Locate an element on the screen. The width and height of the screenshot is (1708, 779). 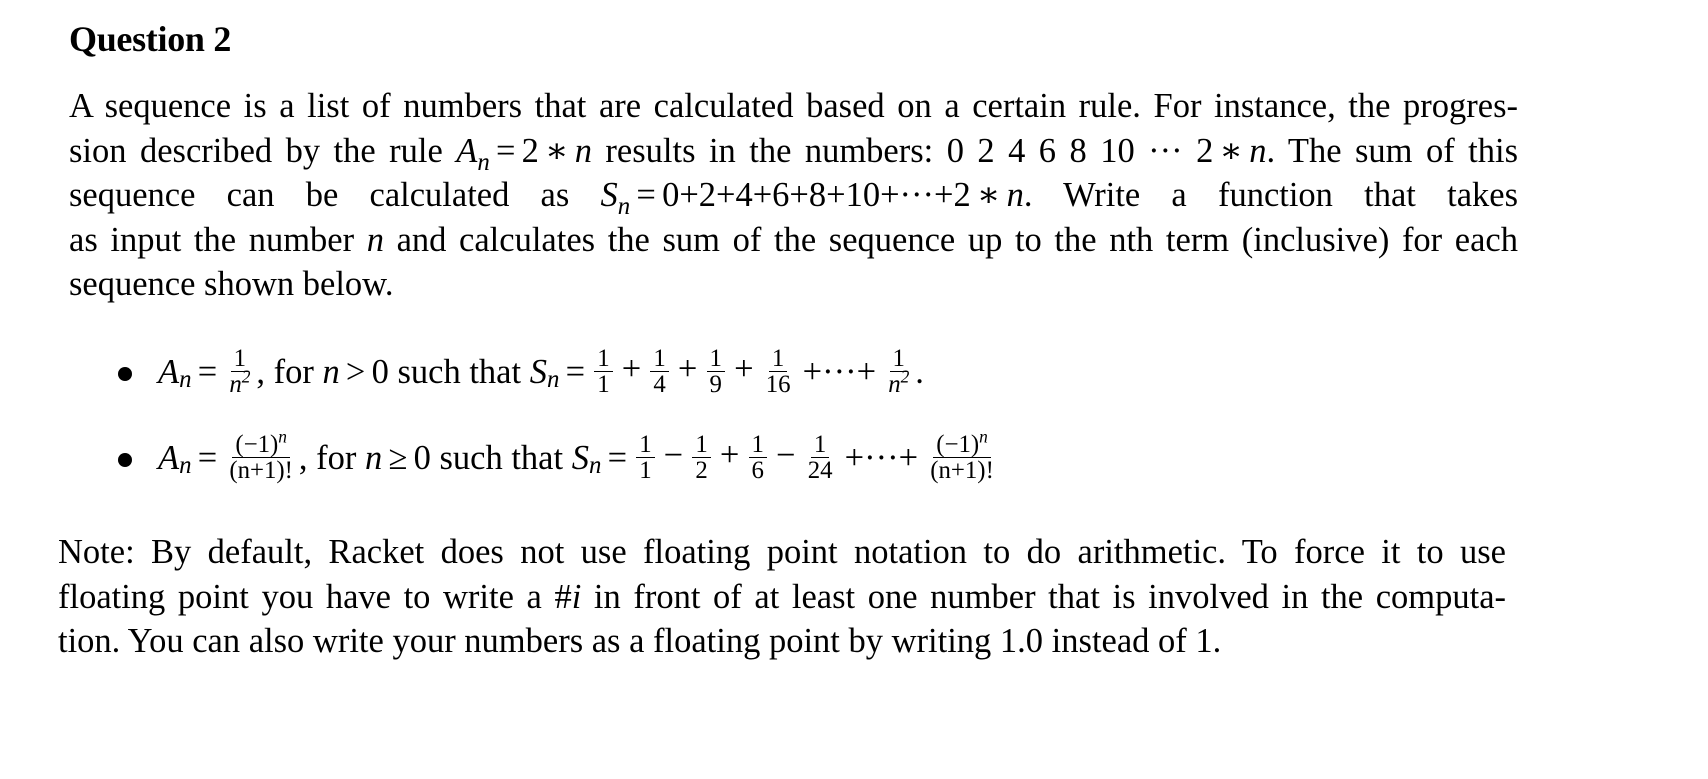
text: results in the numbers: 0 2 4 6 8 10 is located at coordinates (870, 150).